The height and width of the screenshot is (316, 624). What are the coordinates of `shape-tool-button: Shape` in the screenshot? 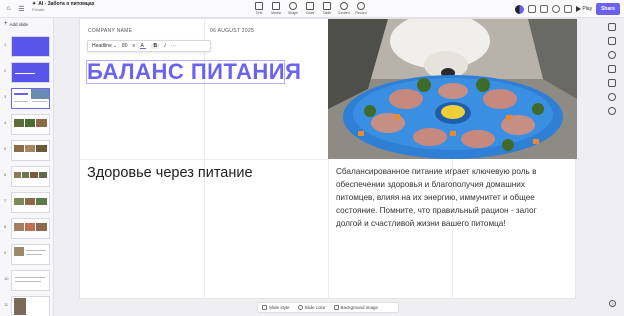 It's located at (293, 8).